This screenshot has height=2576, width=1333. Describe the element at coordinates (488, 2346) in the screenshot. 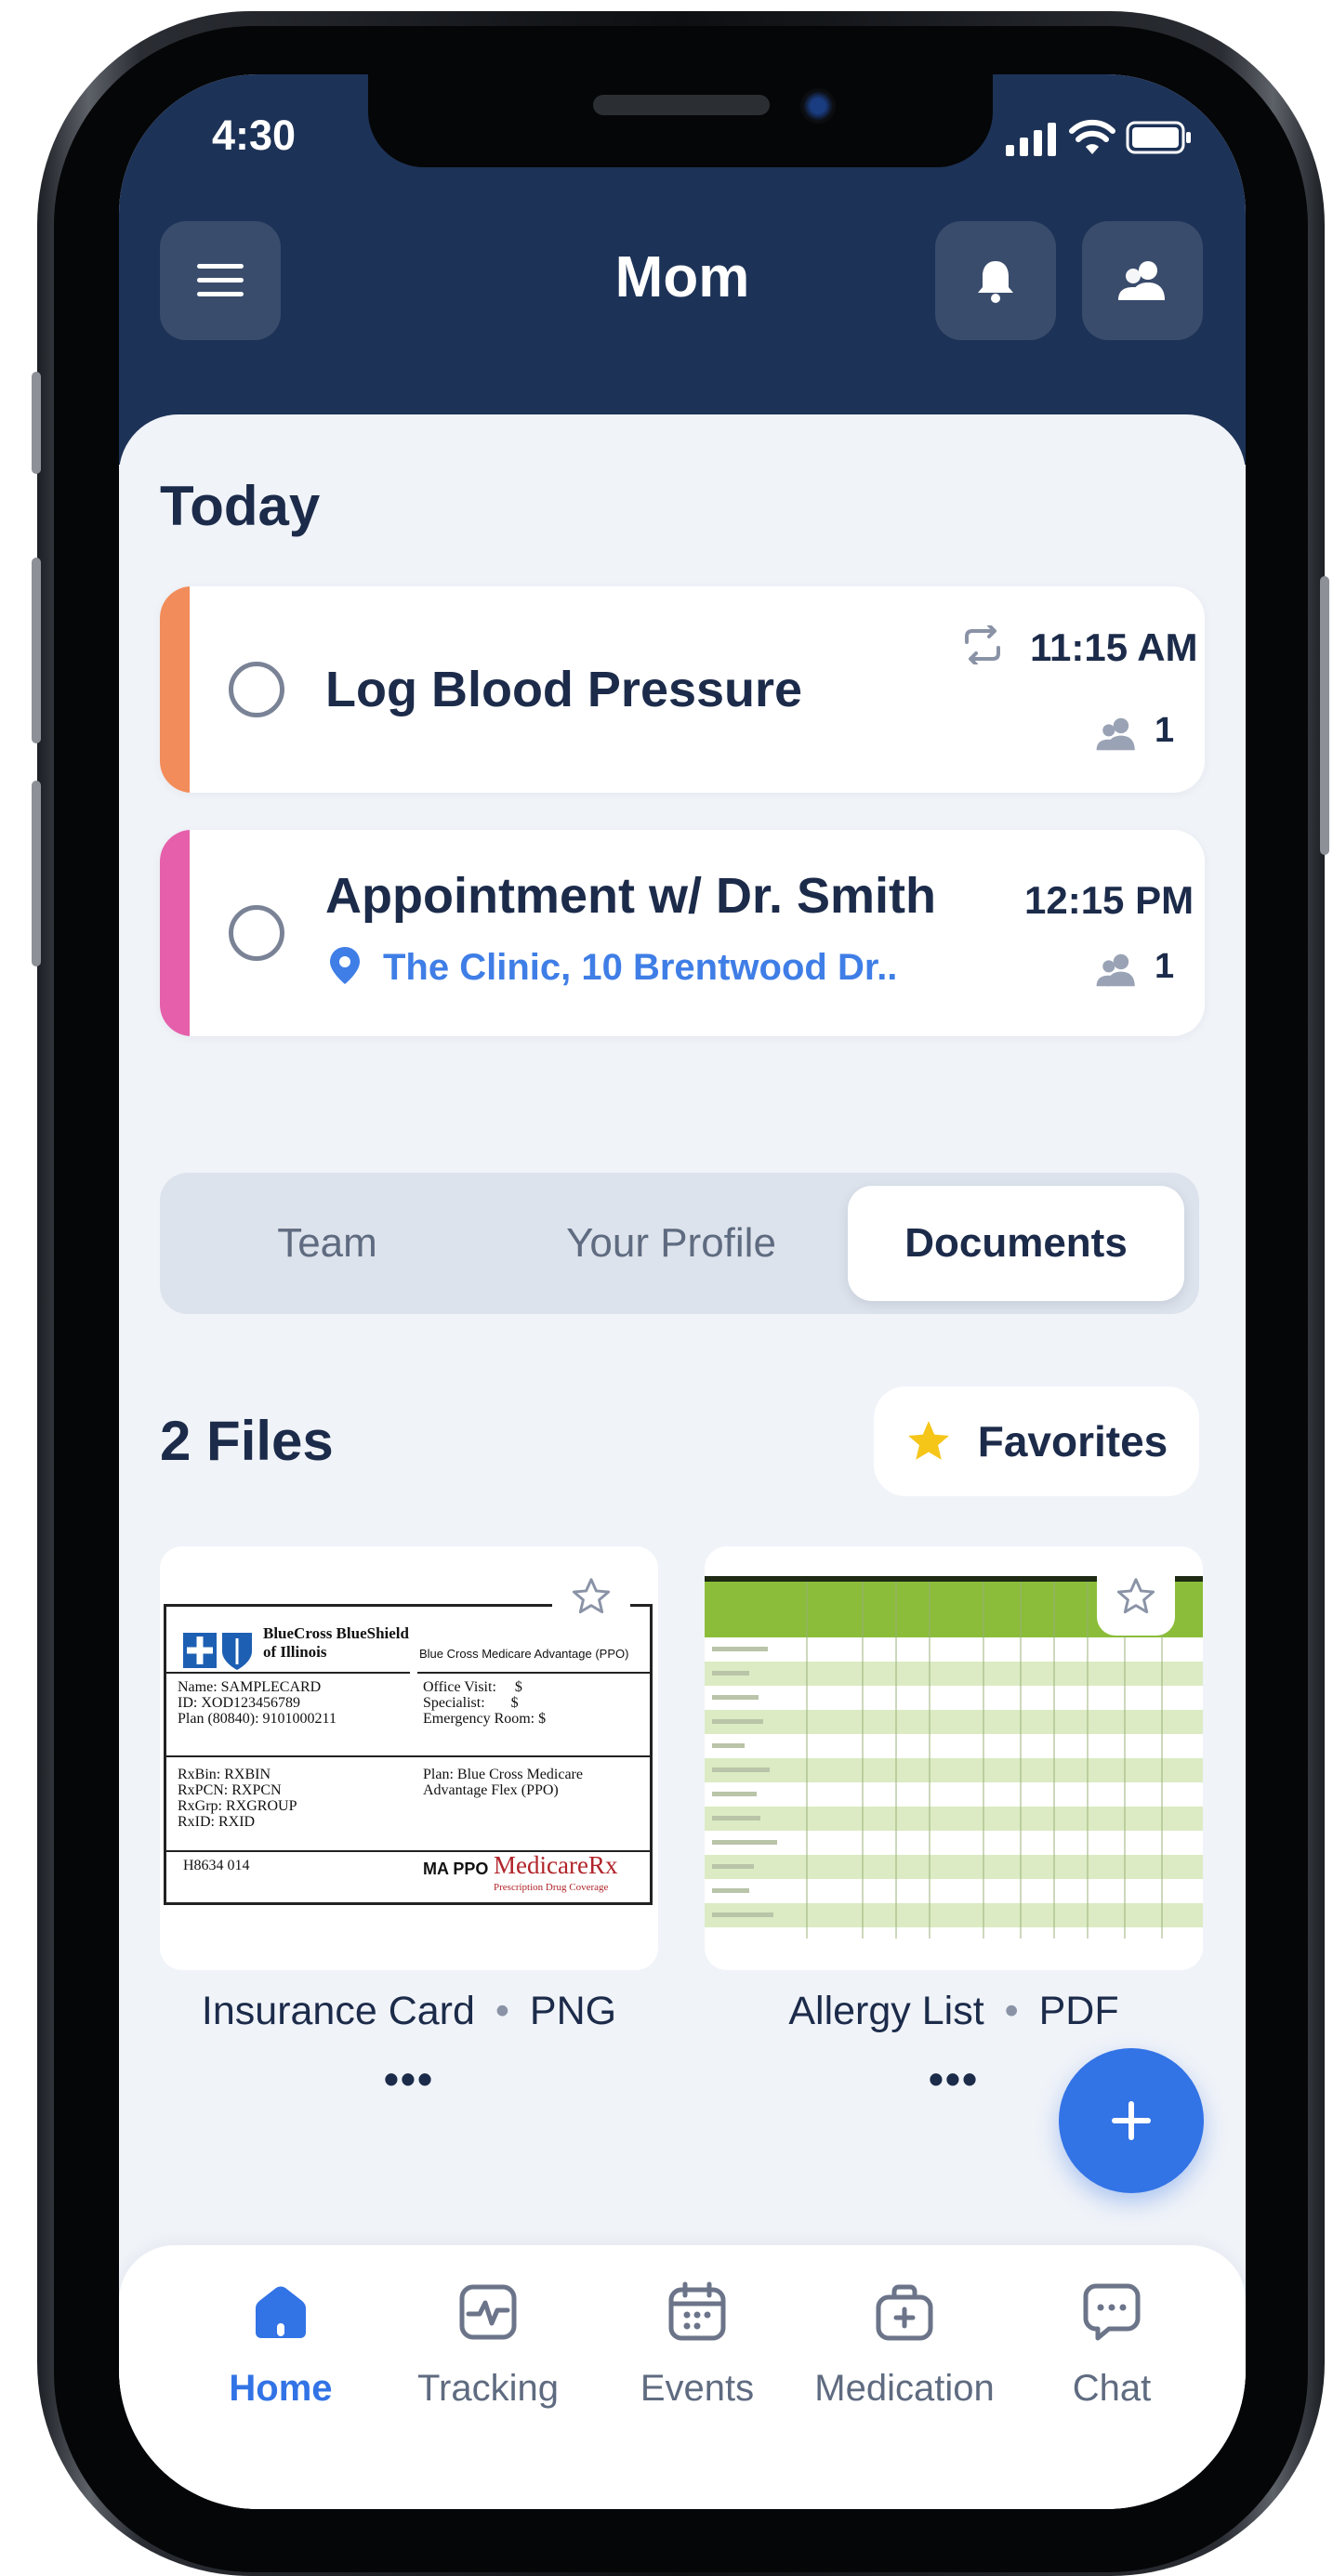

I see `nav-item-tracking: Tracking` at that location.